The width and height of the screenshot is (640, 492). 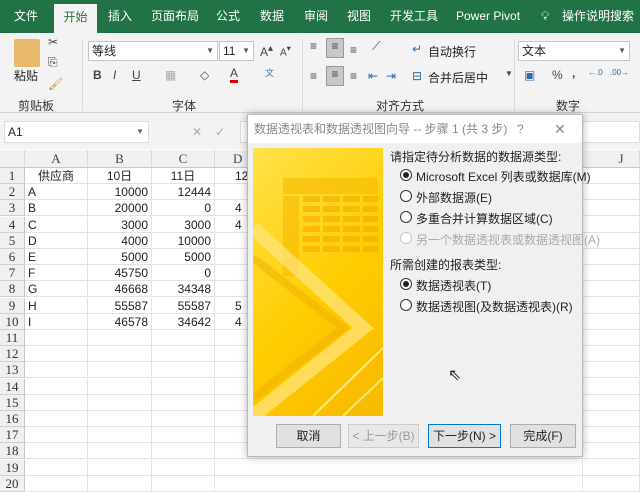 What do you see at coordinates (120, 273) in the screenshot?
I see `cell: 45750` at bounding box center [120, 273].